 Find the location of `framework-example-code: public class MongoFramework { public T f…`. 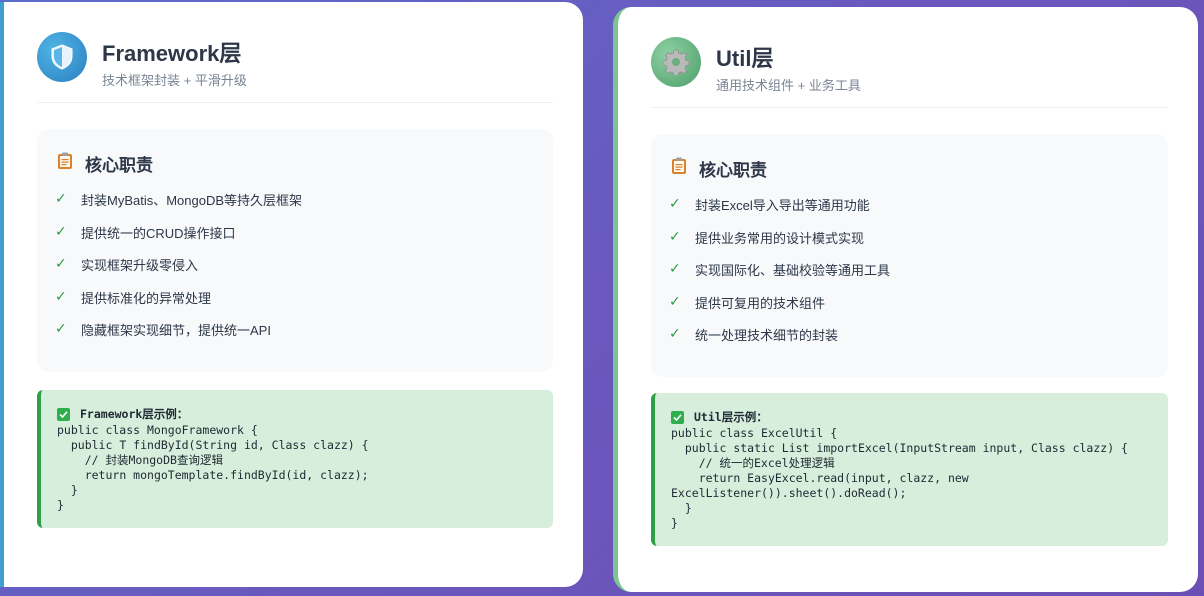

framework-example-code: public class MongoFramework { public T f… is located at coordinates (213, 467).